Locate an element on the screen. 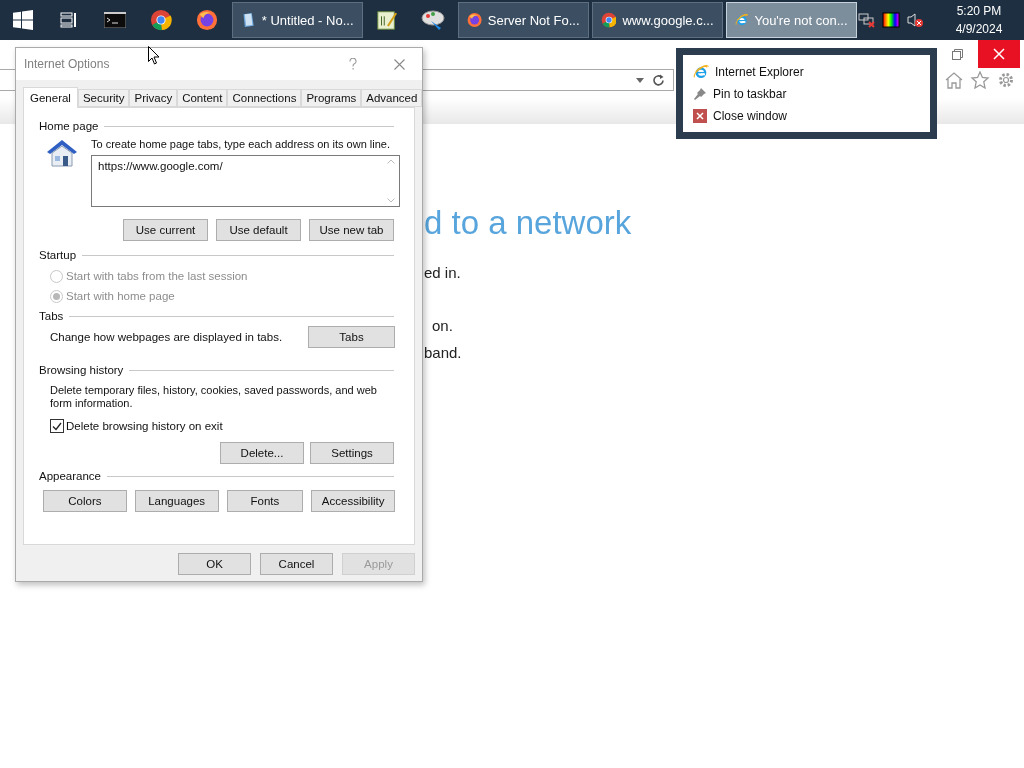 This screenshot has width=1024, height=768. pin-icon is located at coordinates (700, 94).